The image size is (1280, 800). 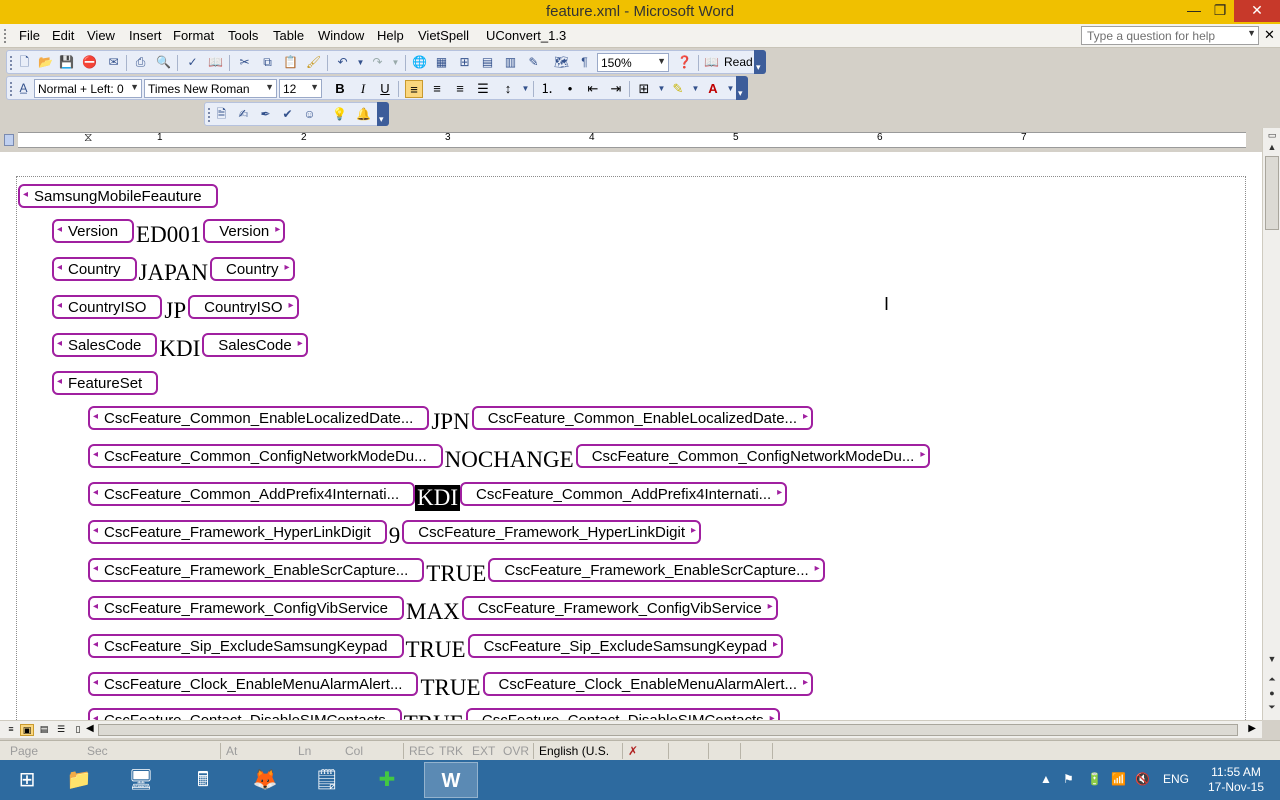 What do you see at coordinates (508, 89) in the screenshot?
I see `line-spacing-icon: ↕` at bounding box center [508, 89].